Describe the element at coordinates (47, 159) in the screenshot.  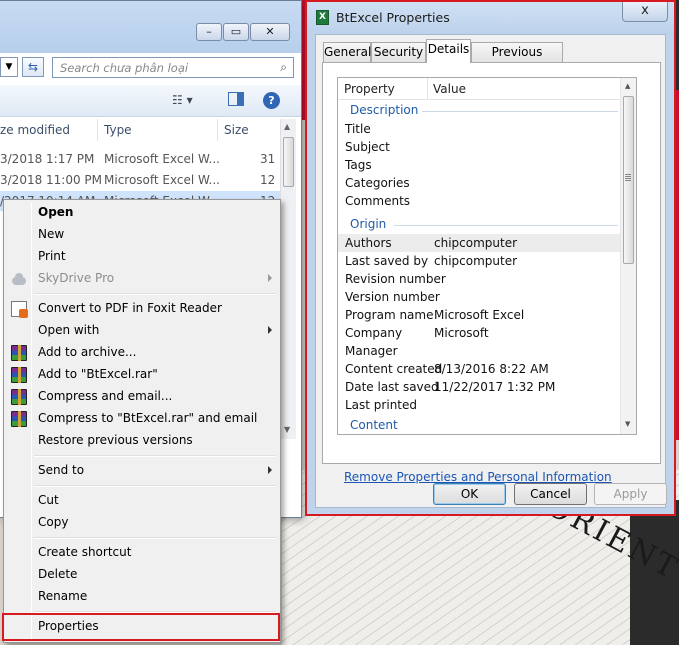
I see `file-date: 3/2018 1:17 PM` at that location.